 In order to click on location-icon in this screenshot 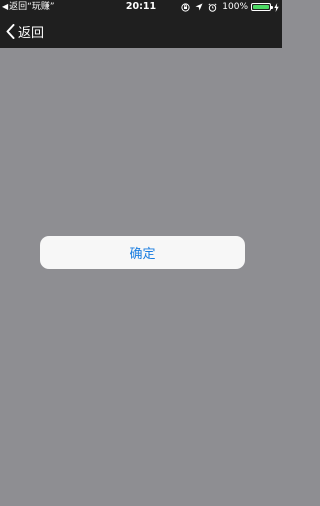, I will do `click(199, 7)`.